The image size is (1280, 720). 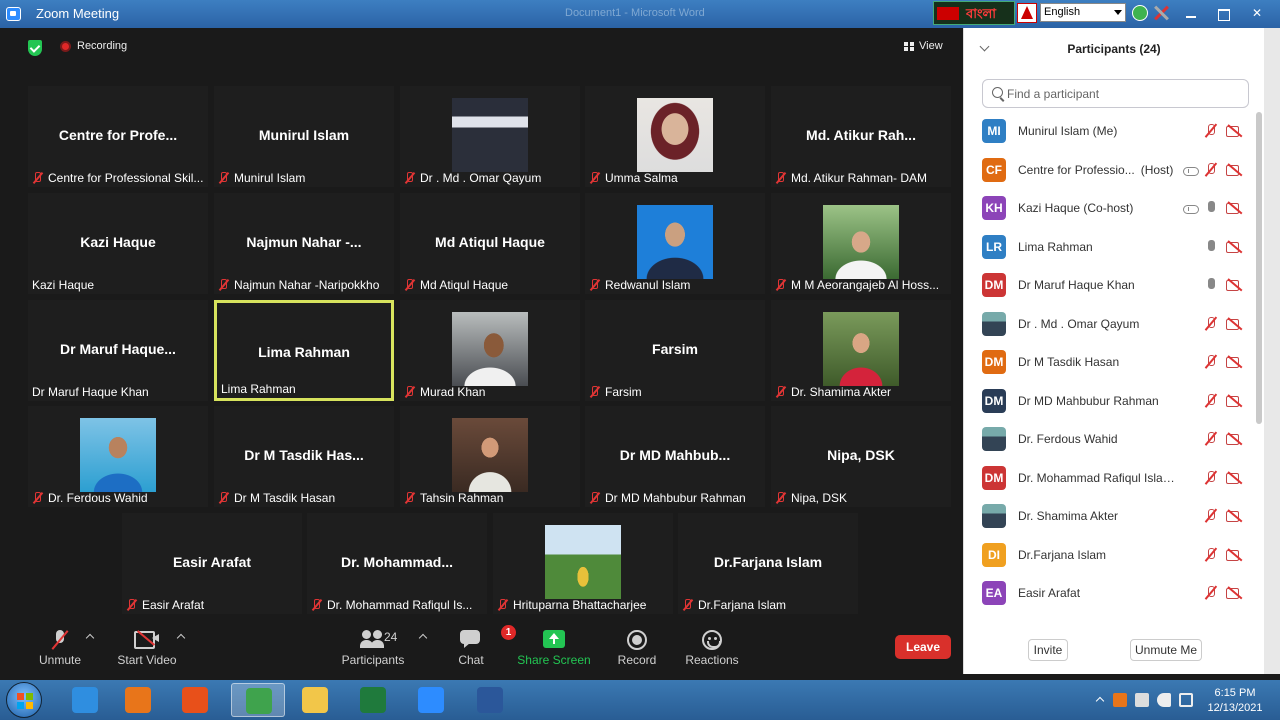 I want to click on keyboard-tool-icon, so click(x=1027, y=13).